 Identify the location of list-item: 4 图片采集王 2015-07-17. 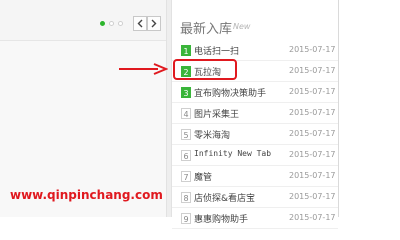
(255, 113).